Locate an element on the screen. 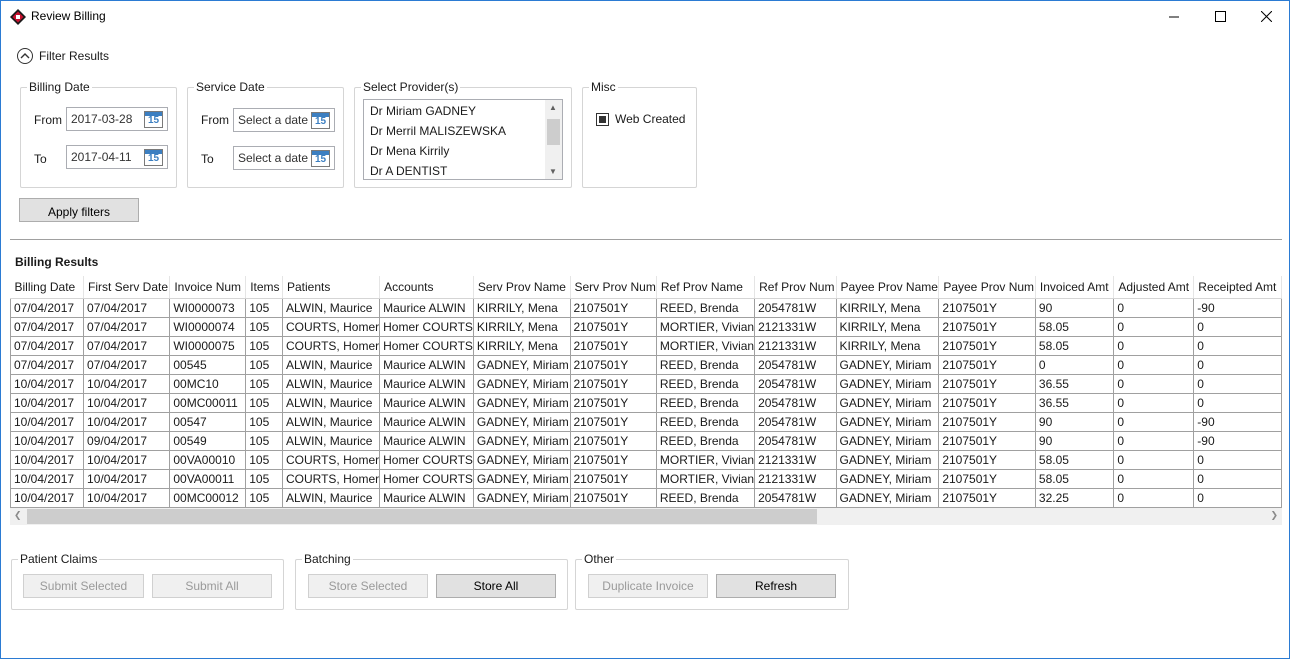 This screenshot has width=1290, height=659. provider-scrollbar: ▲ ▼ is located at coordinates (553, 139).